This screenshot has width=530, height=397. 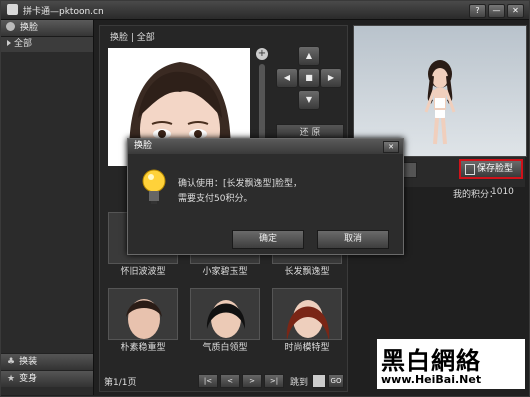 What do you see at coordinates (240, 184) in the screenshot?
I see `dialog-message-line1: 确认使用：[长发飘逸型]脸型，` at bounding box center [240, 184].